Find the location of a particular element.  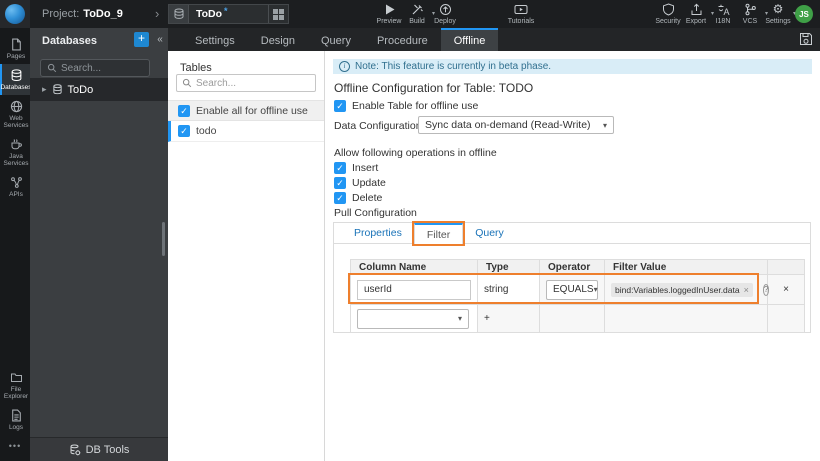

nav-item-logs: Logs is located at coordinates (15, 419).